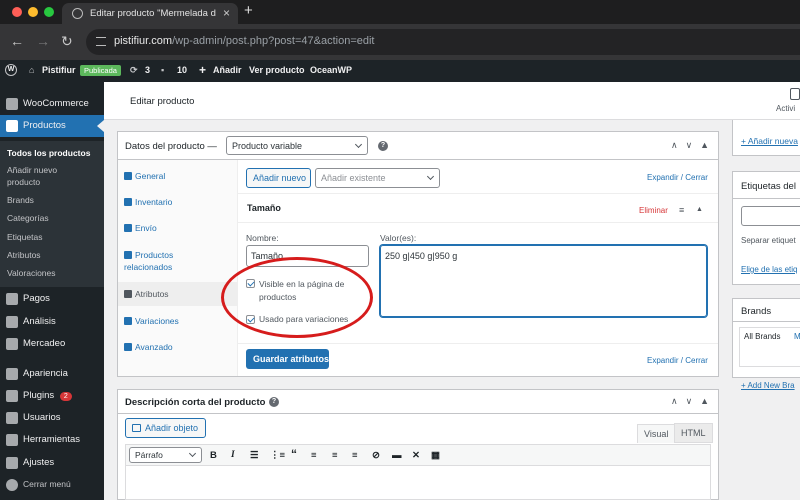 This screenshot has width=800, height=500. Describe the element at coordinates (768, 240) in the screenshot. I see `tags-hint: Separar etiquet` at that location.